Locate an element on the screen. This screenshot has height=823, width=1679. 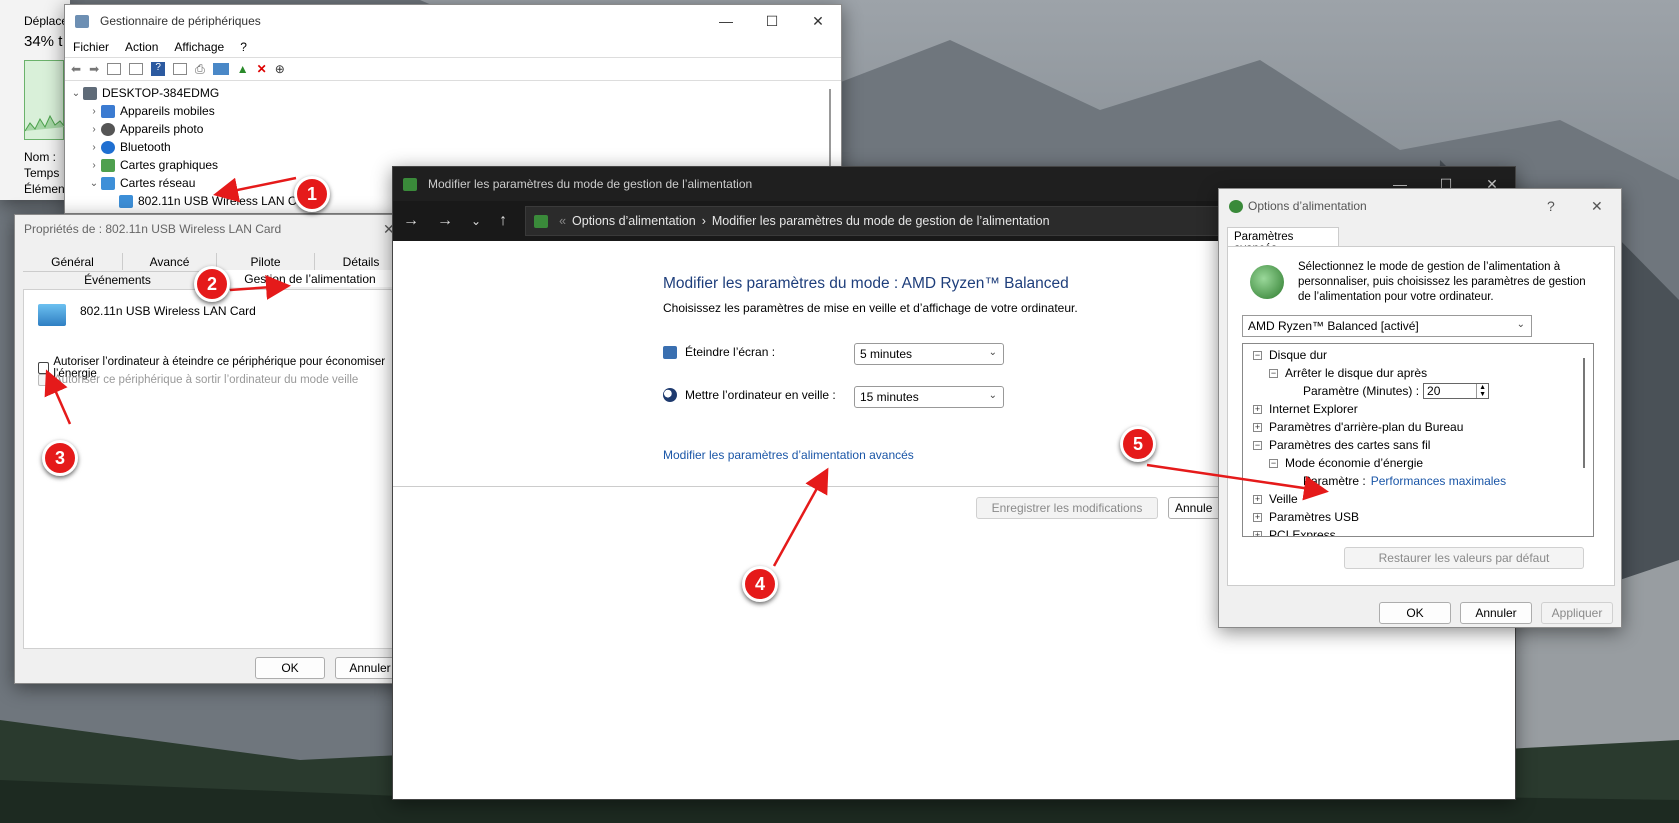
tree-label: Mode économie d’énergie is located at coordinates (1354, 463).